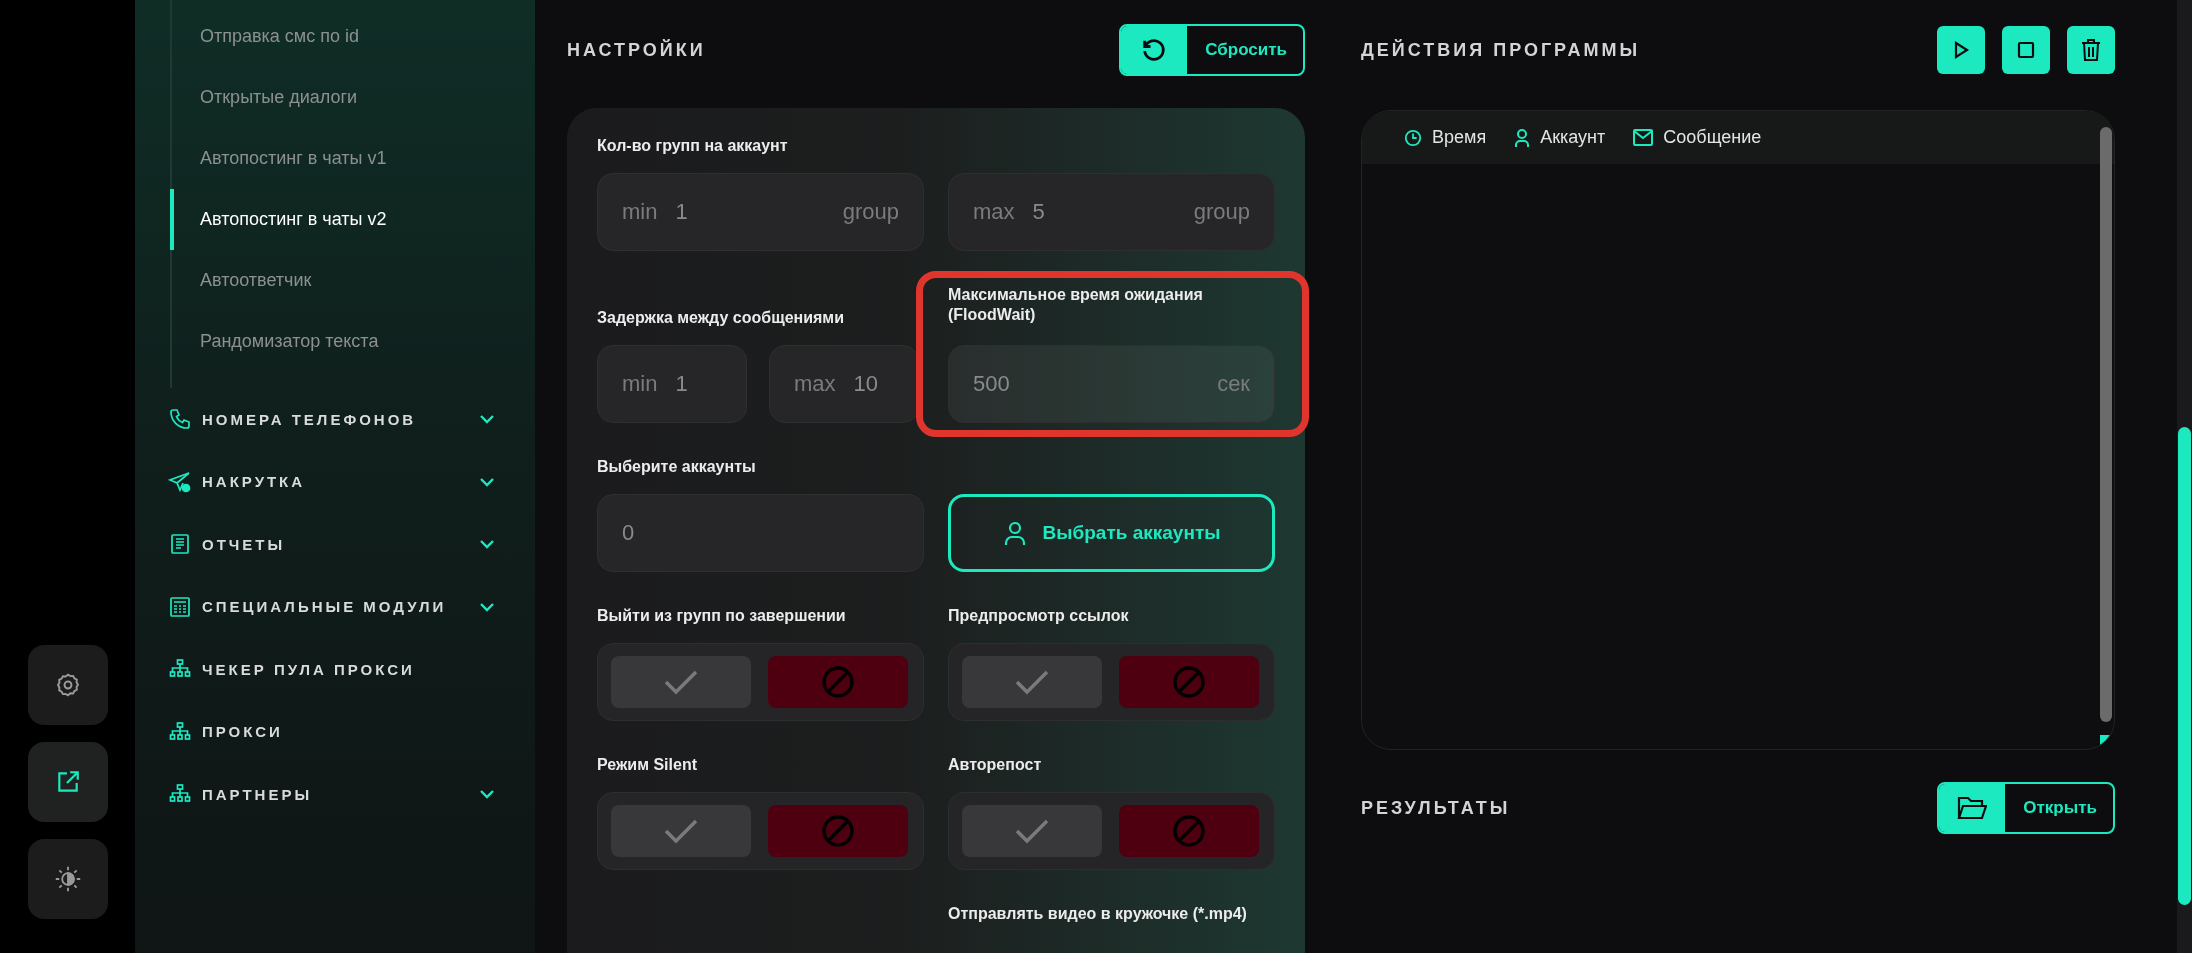 The height and width of the screenshot is (953, 2192). I want to click on stop-button, so click(2026, 50).